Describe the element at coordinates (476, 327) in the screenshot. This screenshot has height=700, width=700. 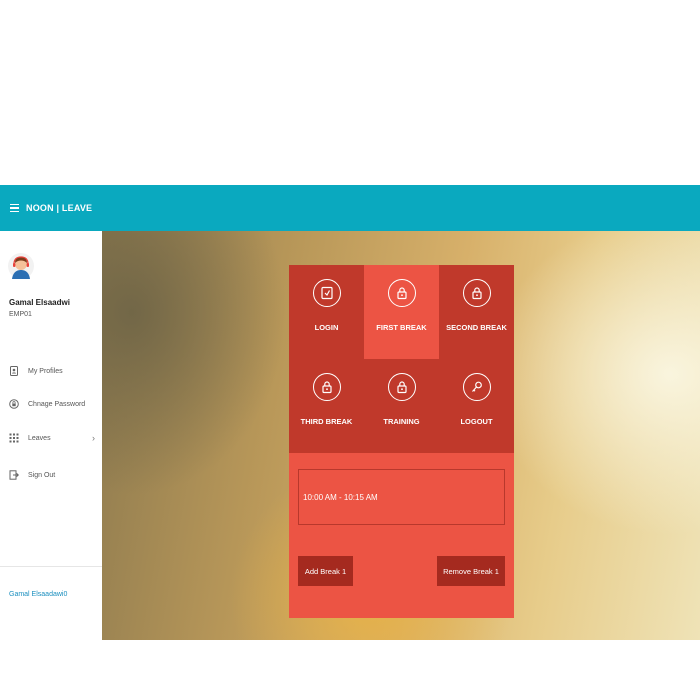
I see `tile-label: SECOND BREAK` at that location.